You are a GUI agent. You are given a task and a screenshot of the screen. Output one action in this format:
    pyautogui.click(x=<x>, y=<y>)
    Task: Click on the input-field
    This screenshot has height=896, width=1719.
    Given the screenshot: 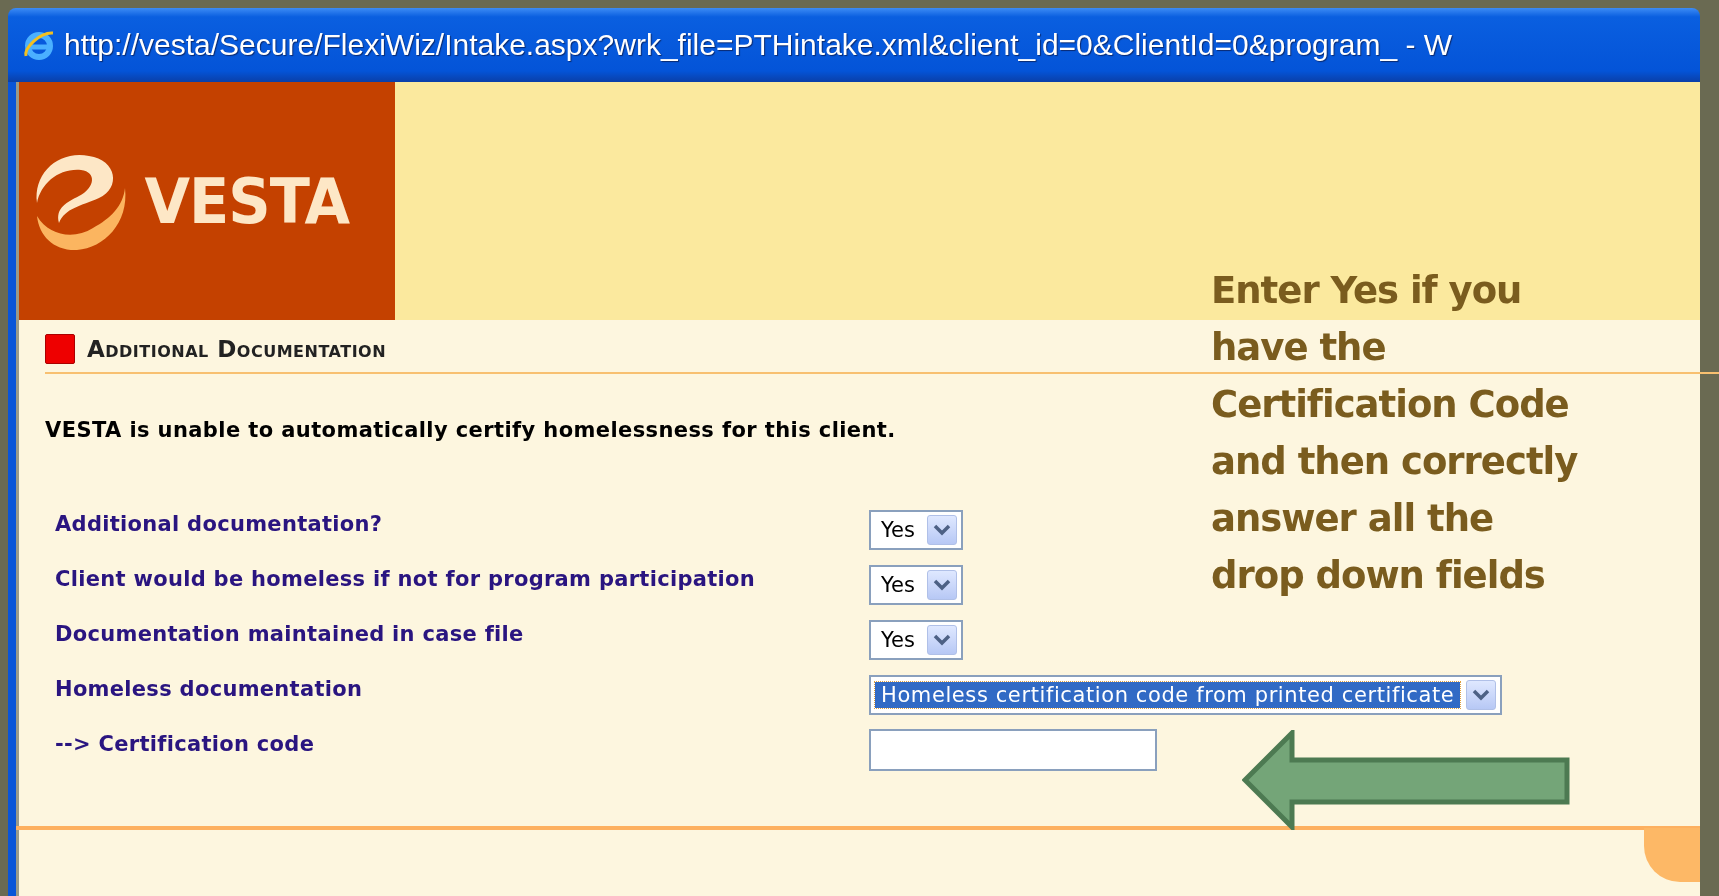 What is the action you would take?
    pyautogui.click(x=1013, y=749)
    